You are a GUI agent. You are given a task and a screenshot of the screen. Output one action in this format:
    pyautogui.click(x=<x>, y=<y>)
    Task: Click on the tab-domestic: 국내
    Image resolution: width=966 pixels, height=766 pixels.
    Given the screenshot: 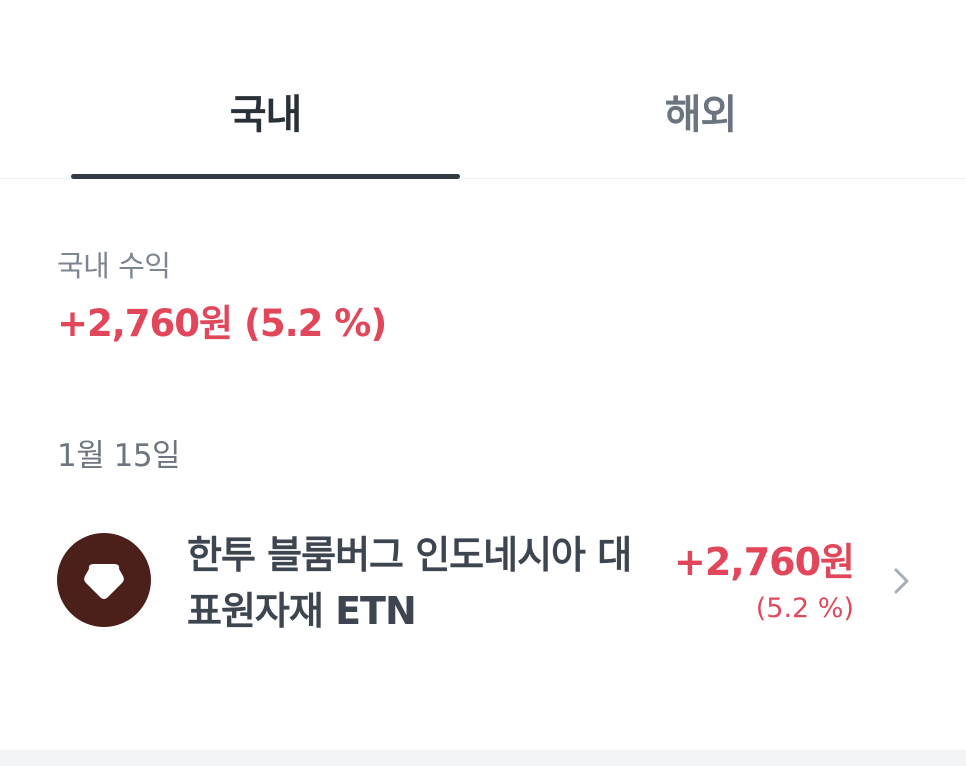 What is the action you would take?
    pyautogui.click(x=265, y=115)
    